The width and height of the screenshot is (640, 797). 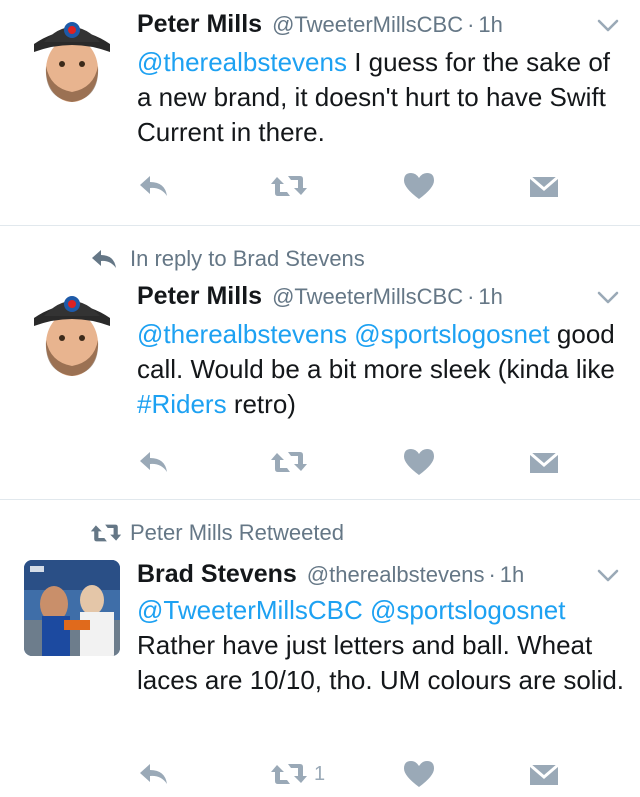 I want to click on retweet-button: 1, so click(x=297, y=774).